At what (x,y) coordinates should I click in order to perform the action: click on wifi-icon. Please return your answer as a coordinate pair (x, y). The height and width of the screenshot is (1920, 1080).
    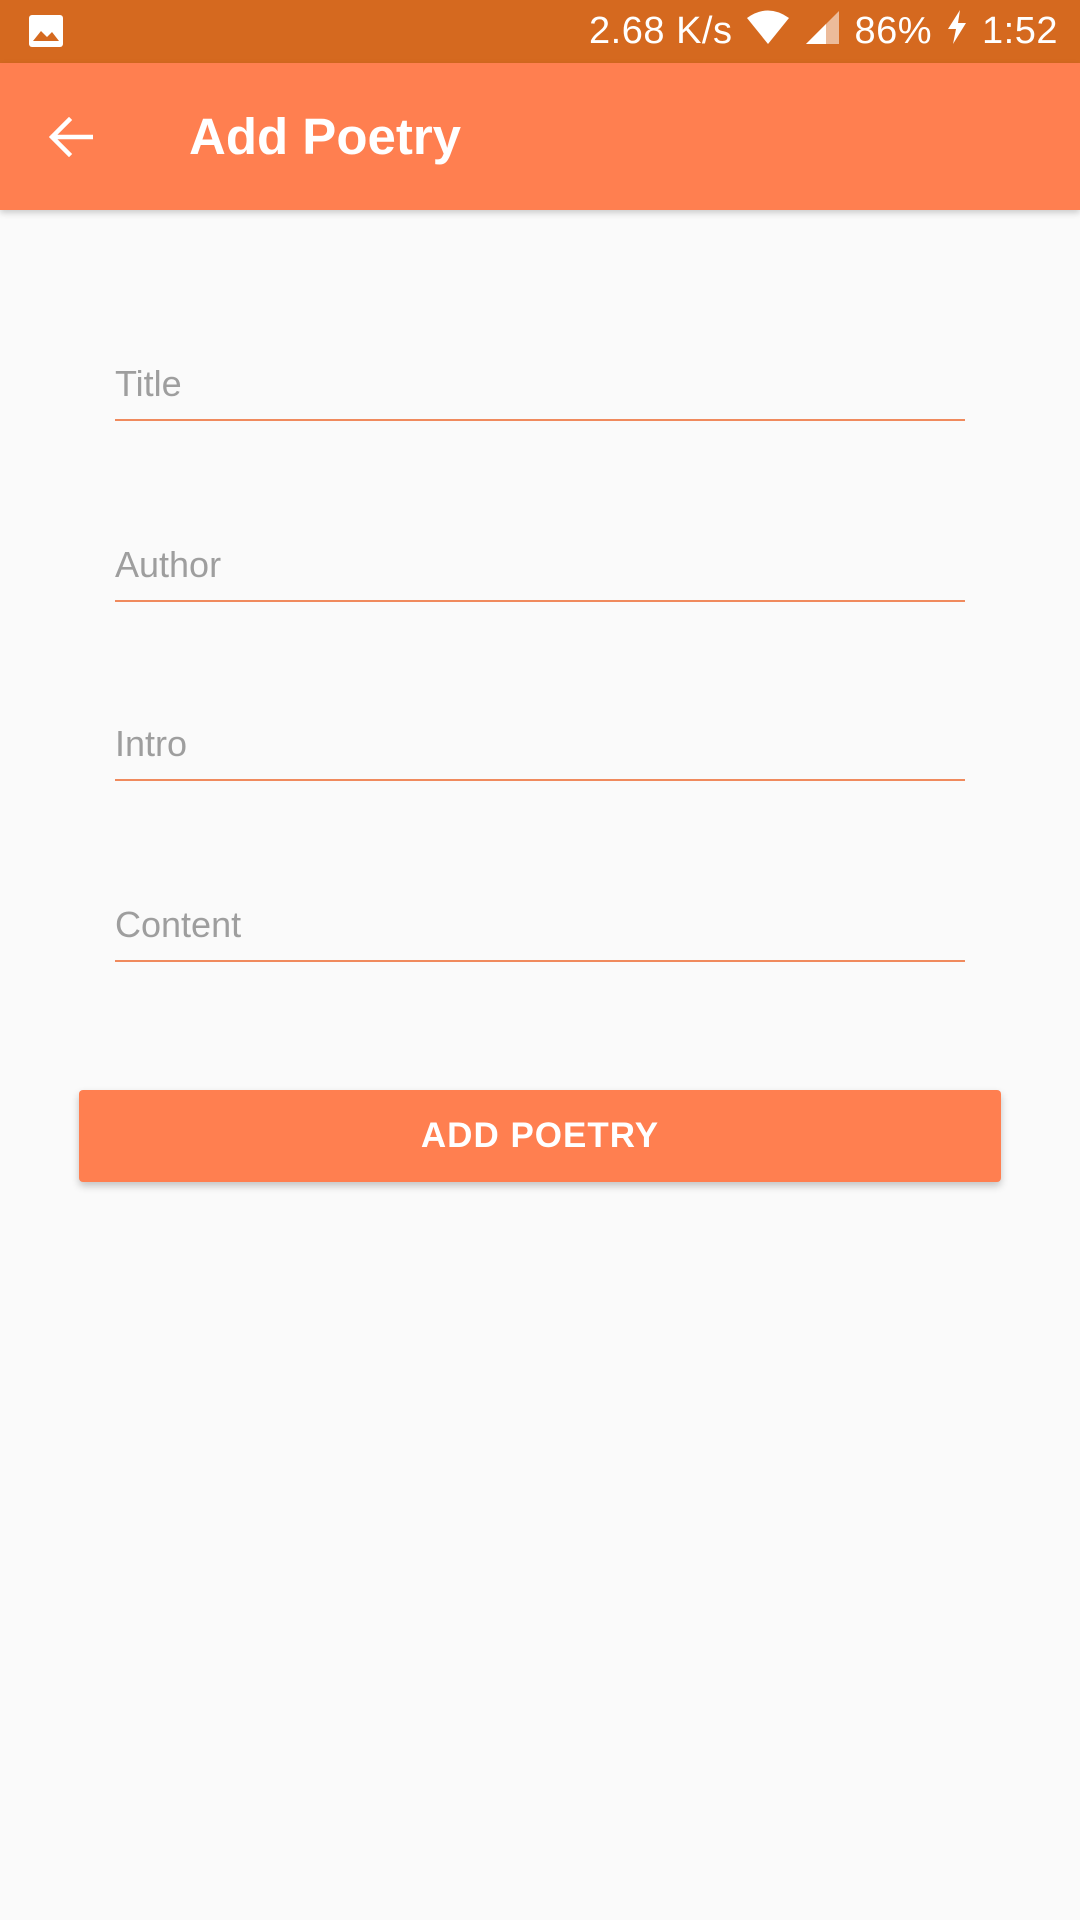
    Looking at the image, I should click on (768, 32).